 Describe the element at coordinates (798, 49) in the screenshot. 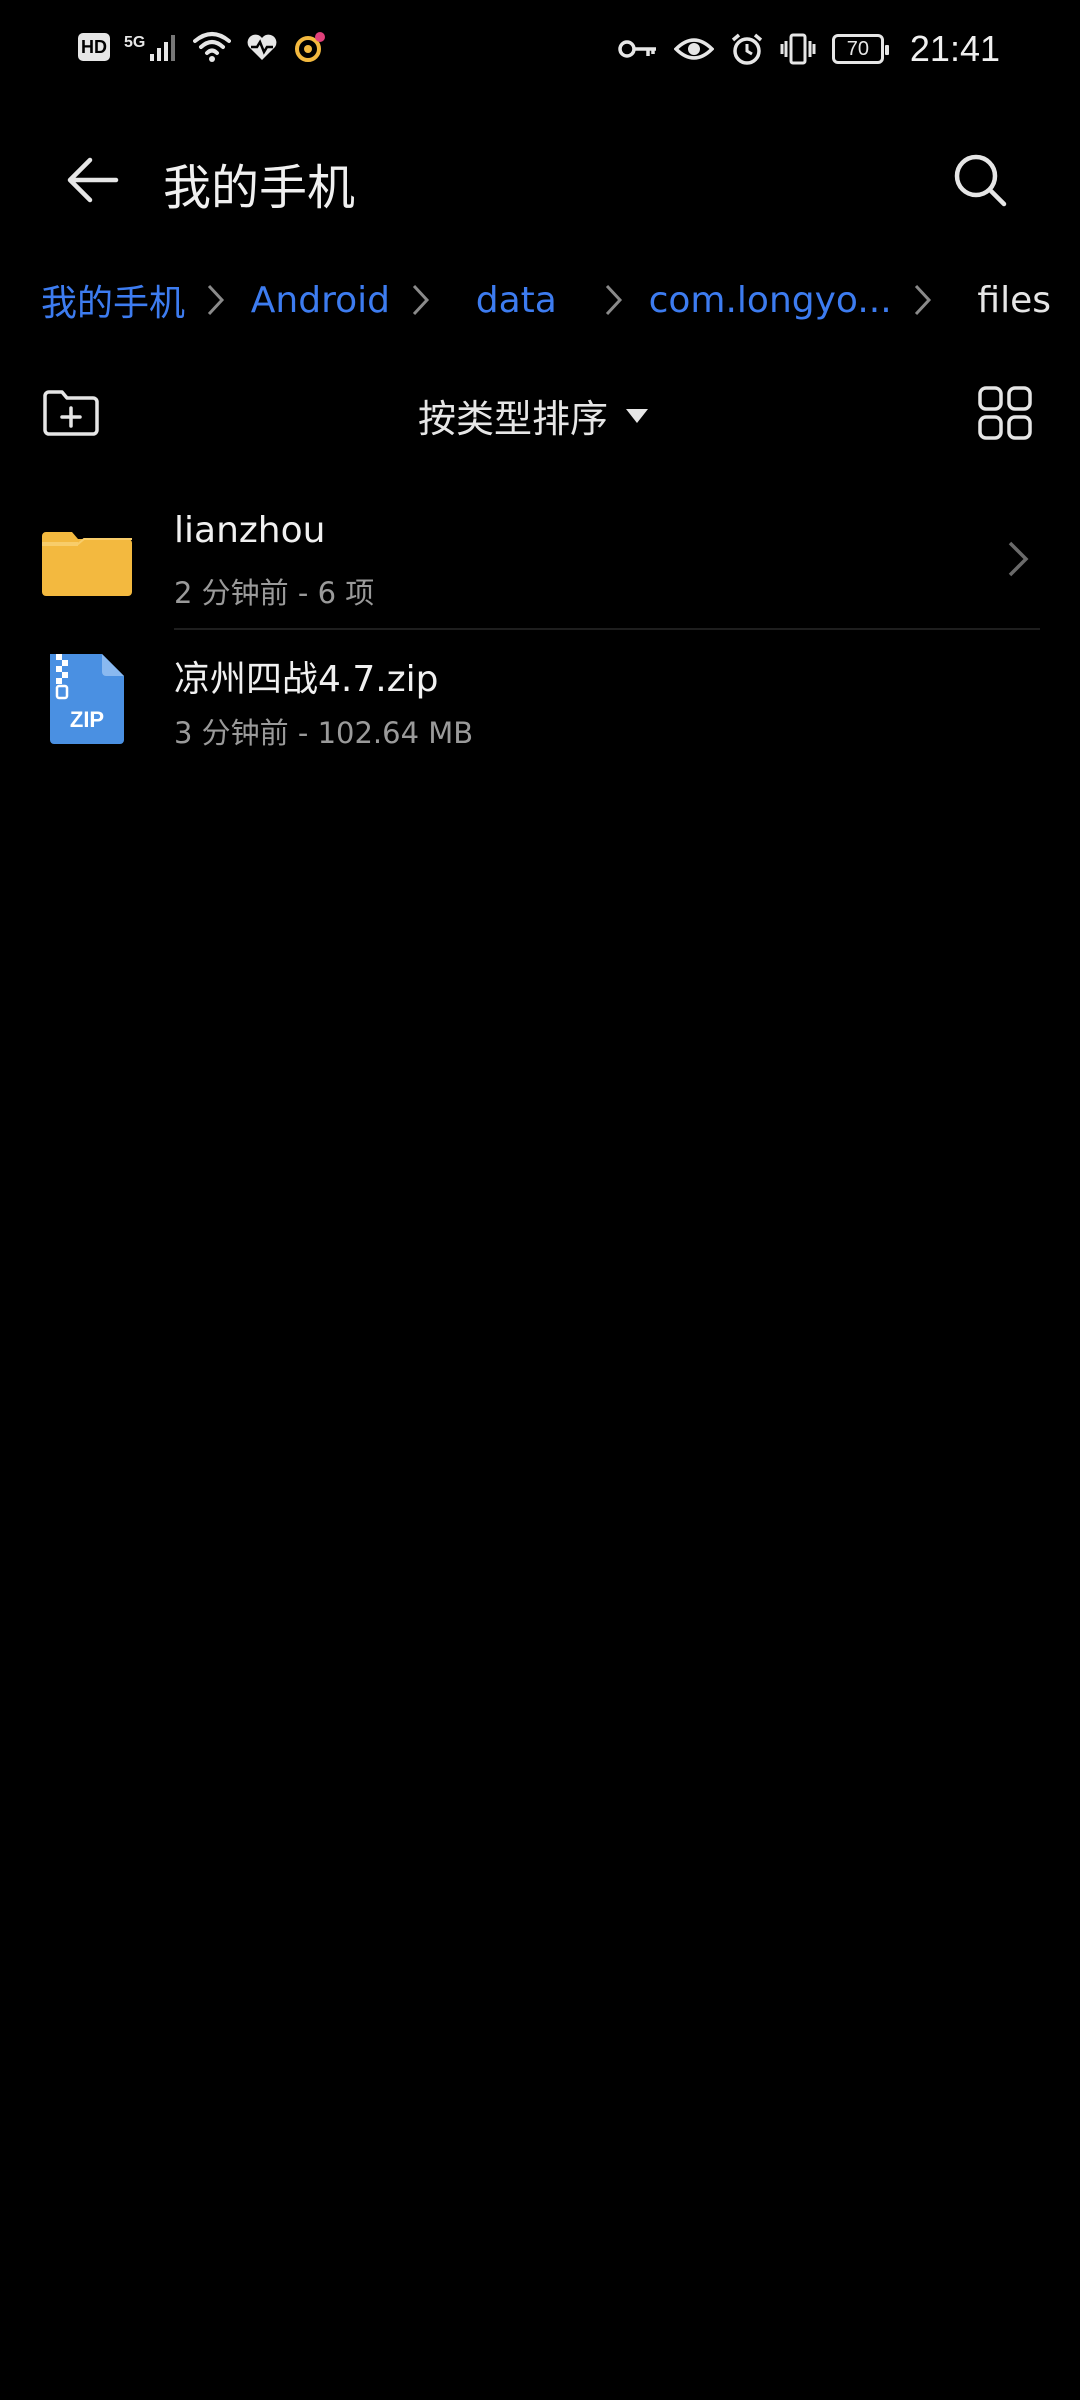

I see `vibrate-icon` at that location.